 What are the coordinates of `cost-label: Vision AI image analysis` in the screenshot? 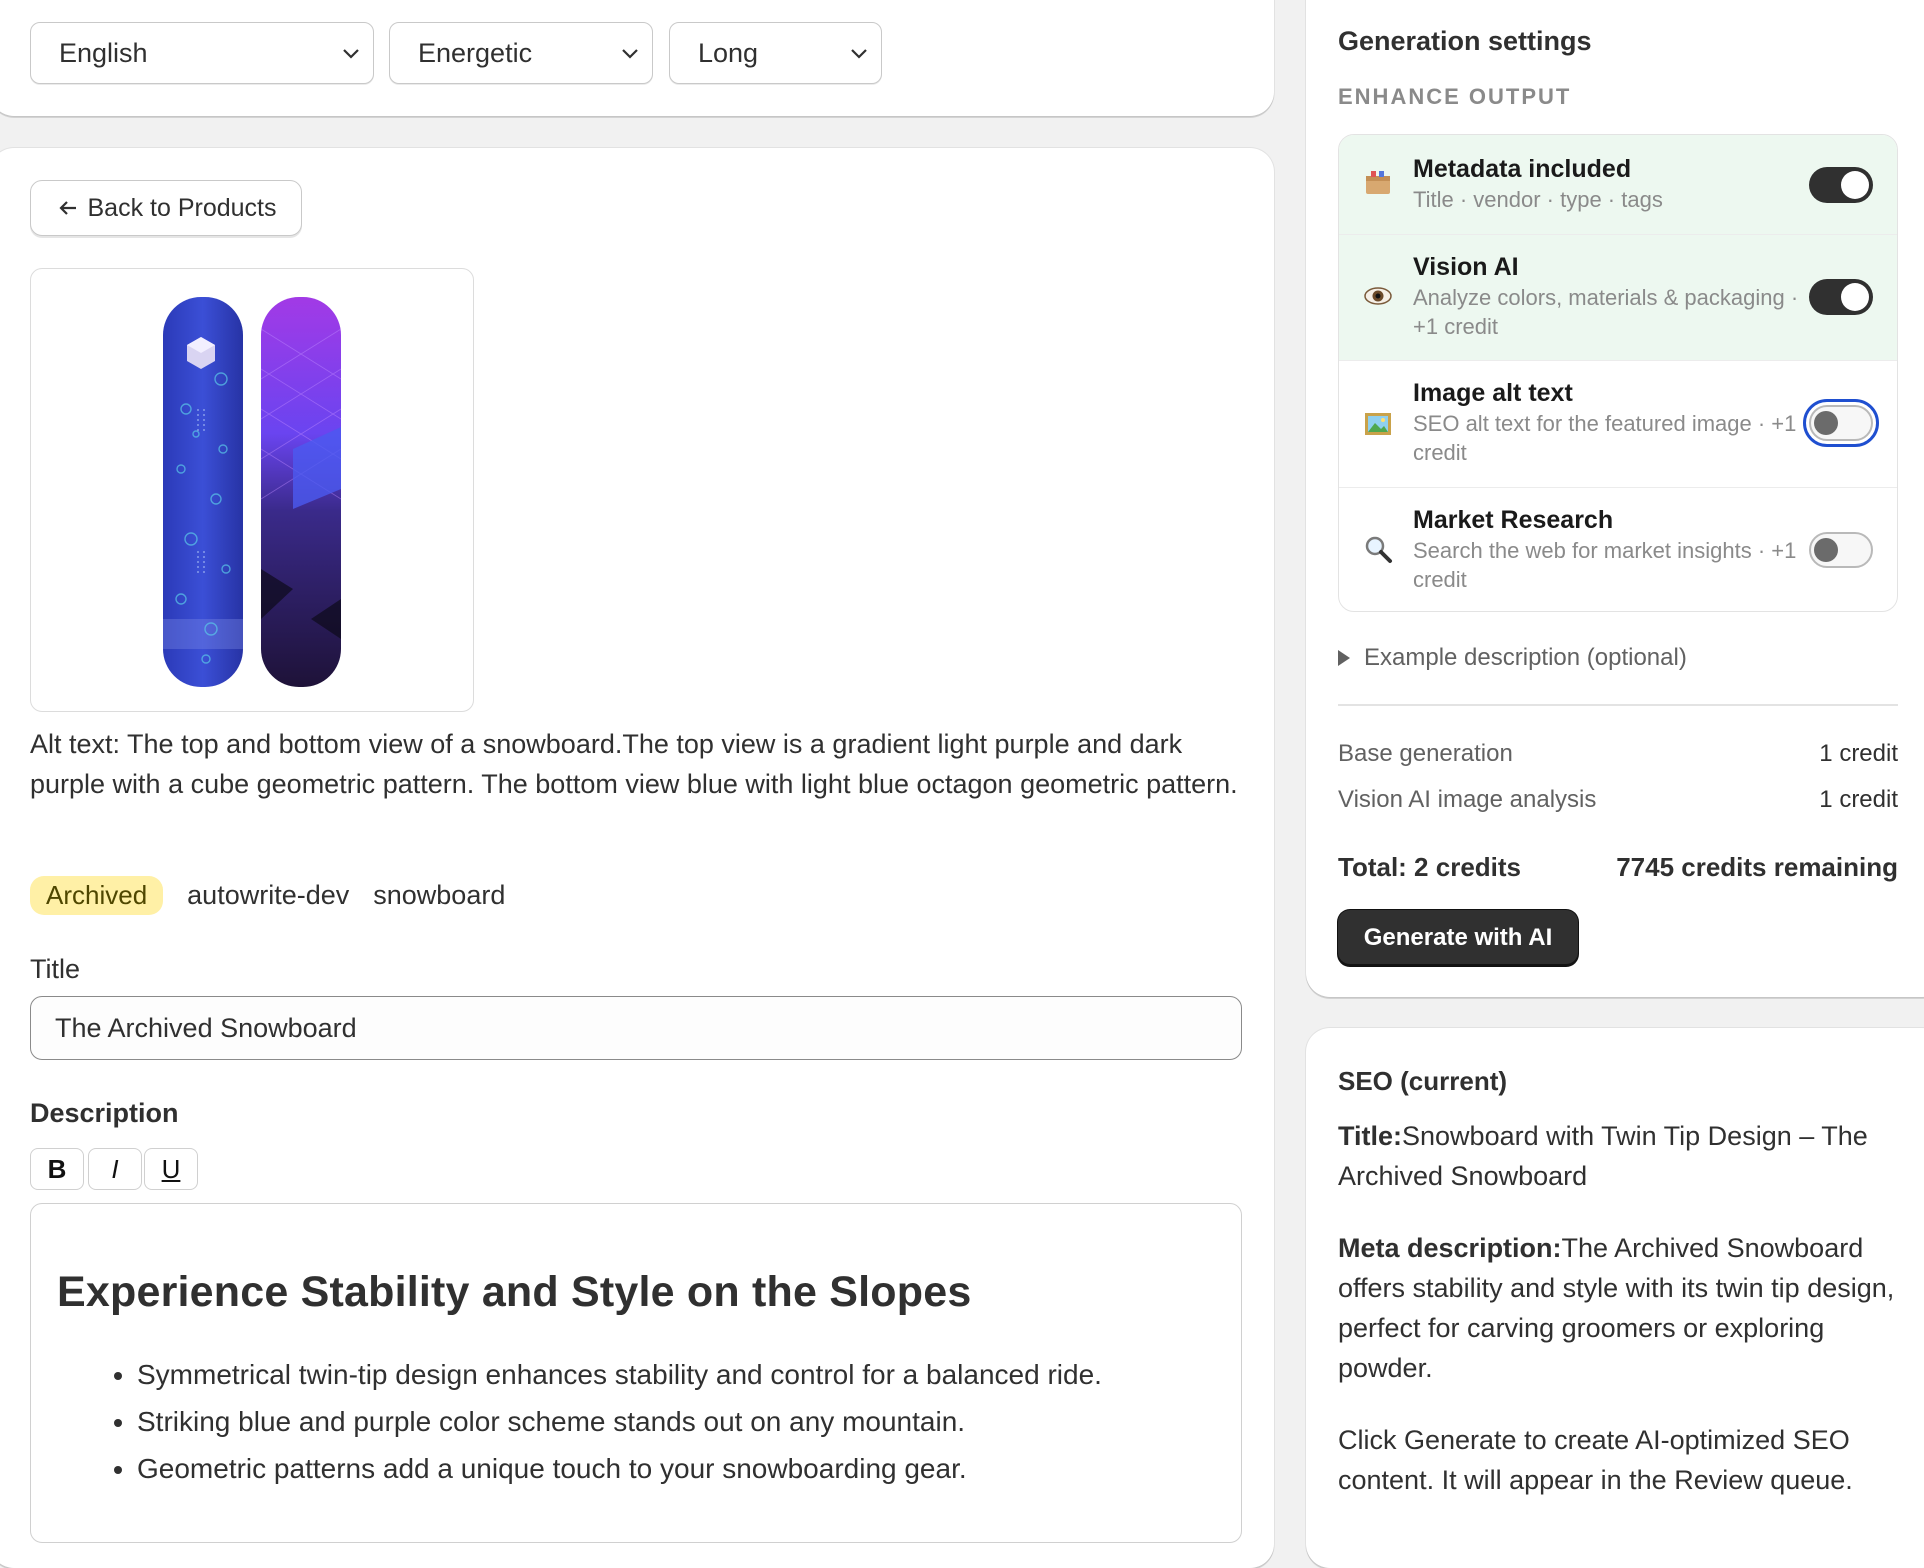 It's located at (1467, 799).